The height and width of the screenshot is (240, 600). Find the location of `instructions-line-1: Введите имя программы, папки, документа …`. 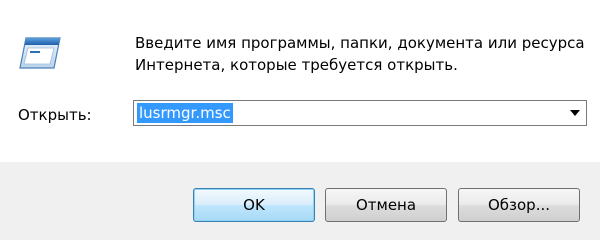

instructions-line-1: Введите имя программы, папки, документа … is located at coordinates (360, 43).